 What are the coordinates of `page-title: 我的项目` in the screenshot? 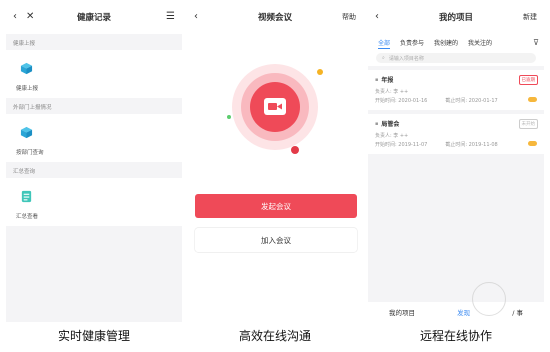 It's located at (455, 18).